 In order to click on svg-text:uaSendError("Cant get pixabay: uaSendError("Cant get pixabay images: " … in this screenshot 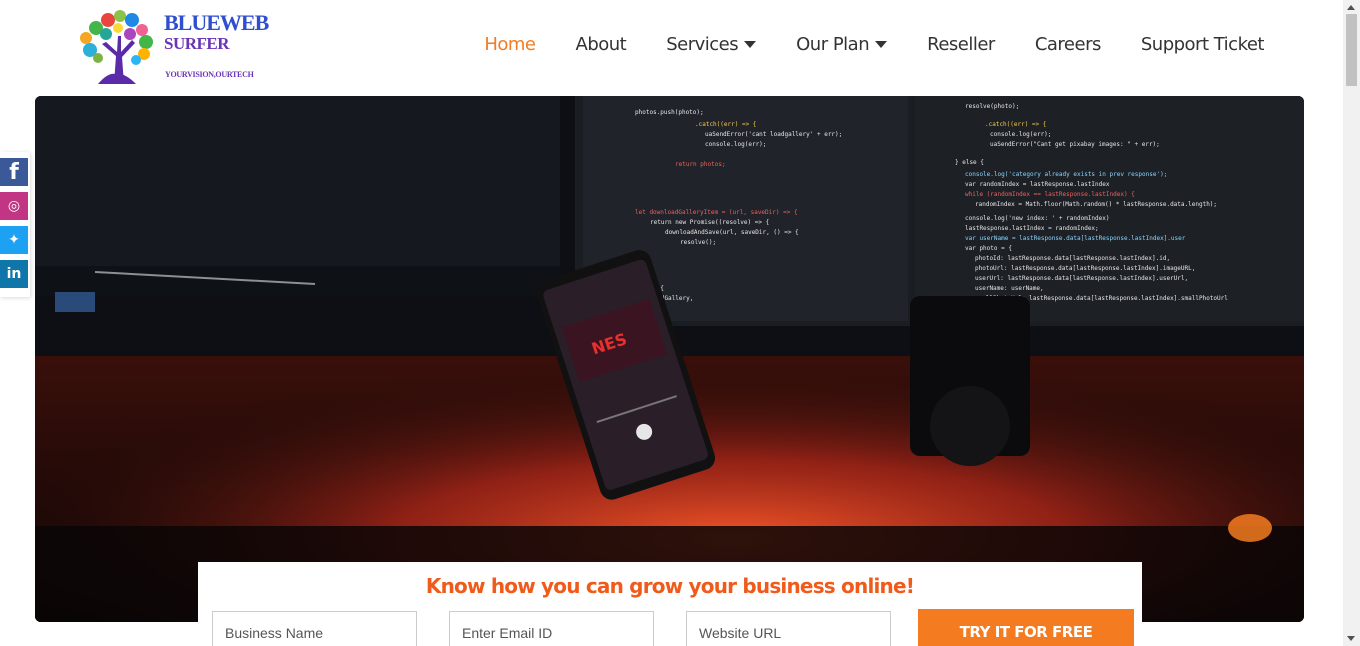, I will do `click(1075, 144)`.